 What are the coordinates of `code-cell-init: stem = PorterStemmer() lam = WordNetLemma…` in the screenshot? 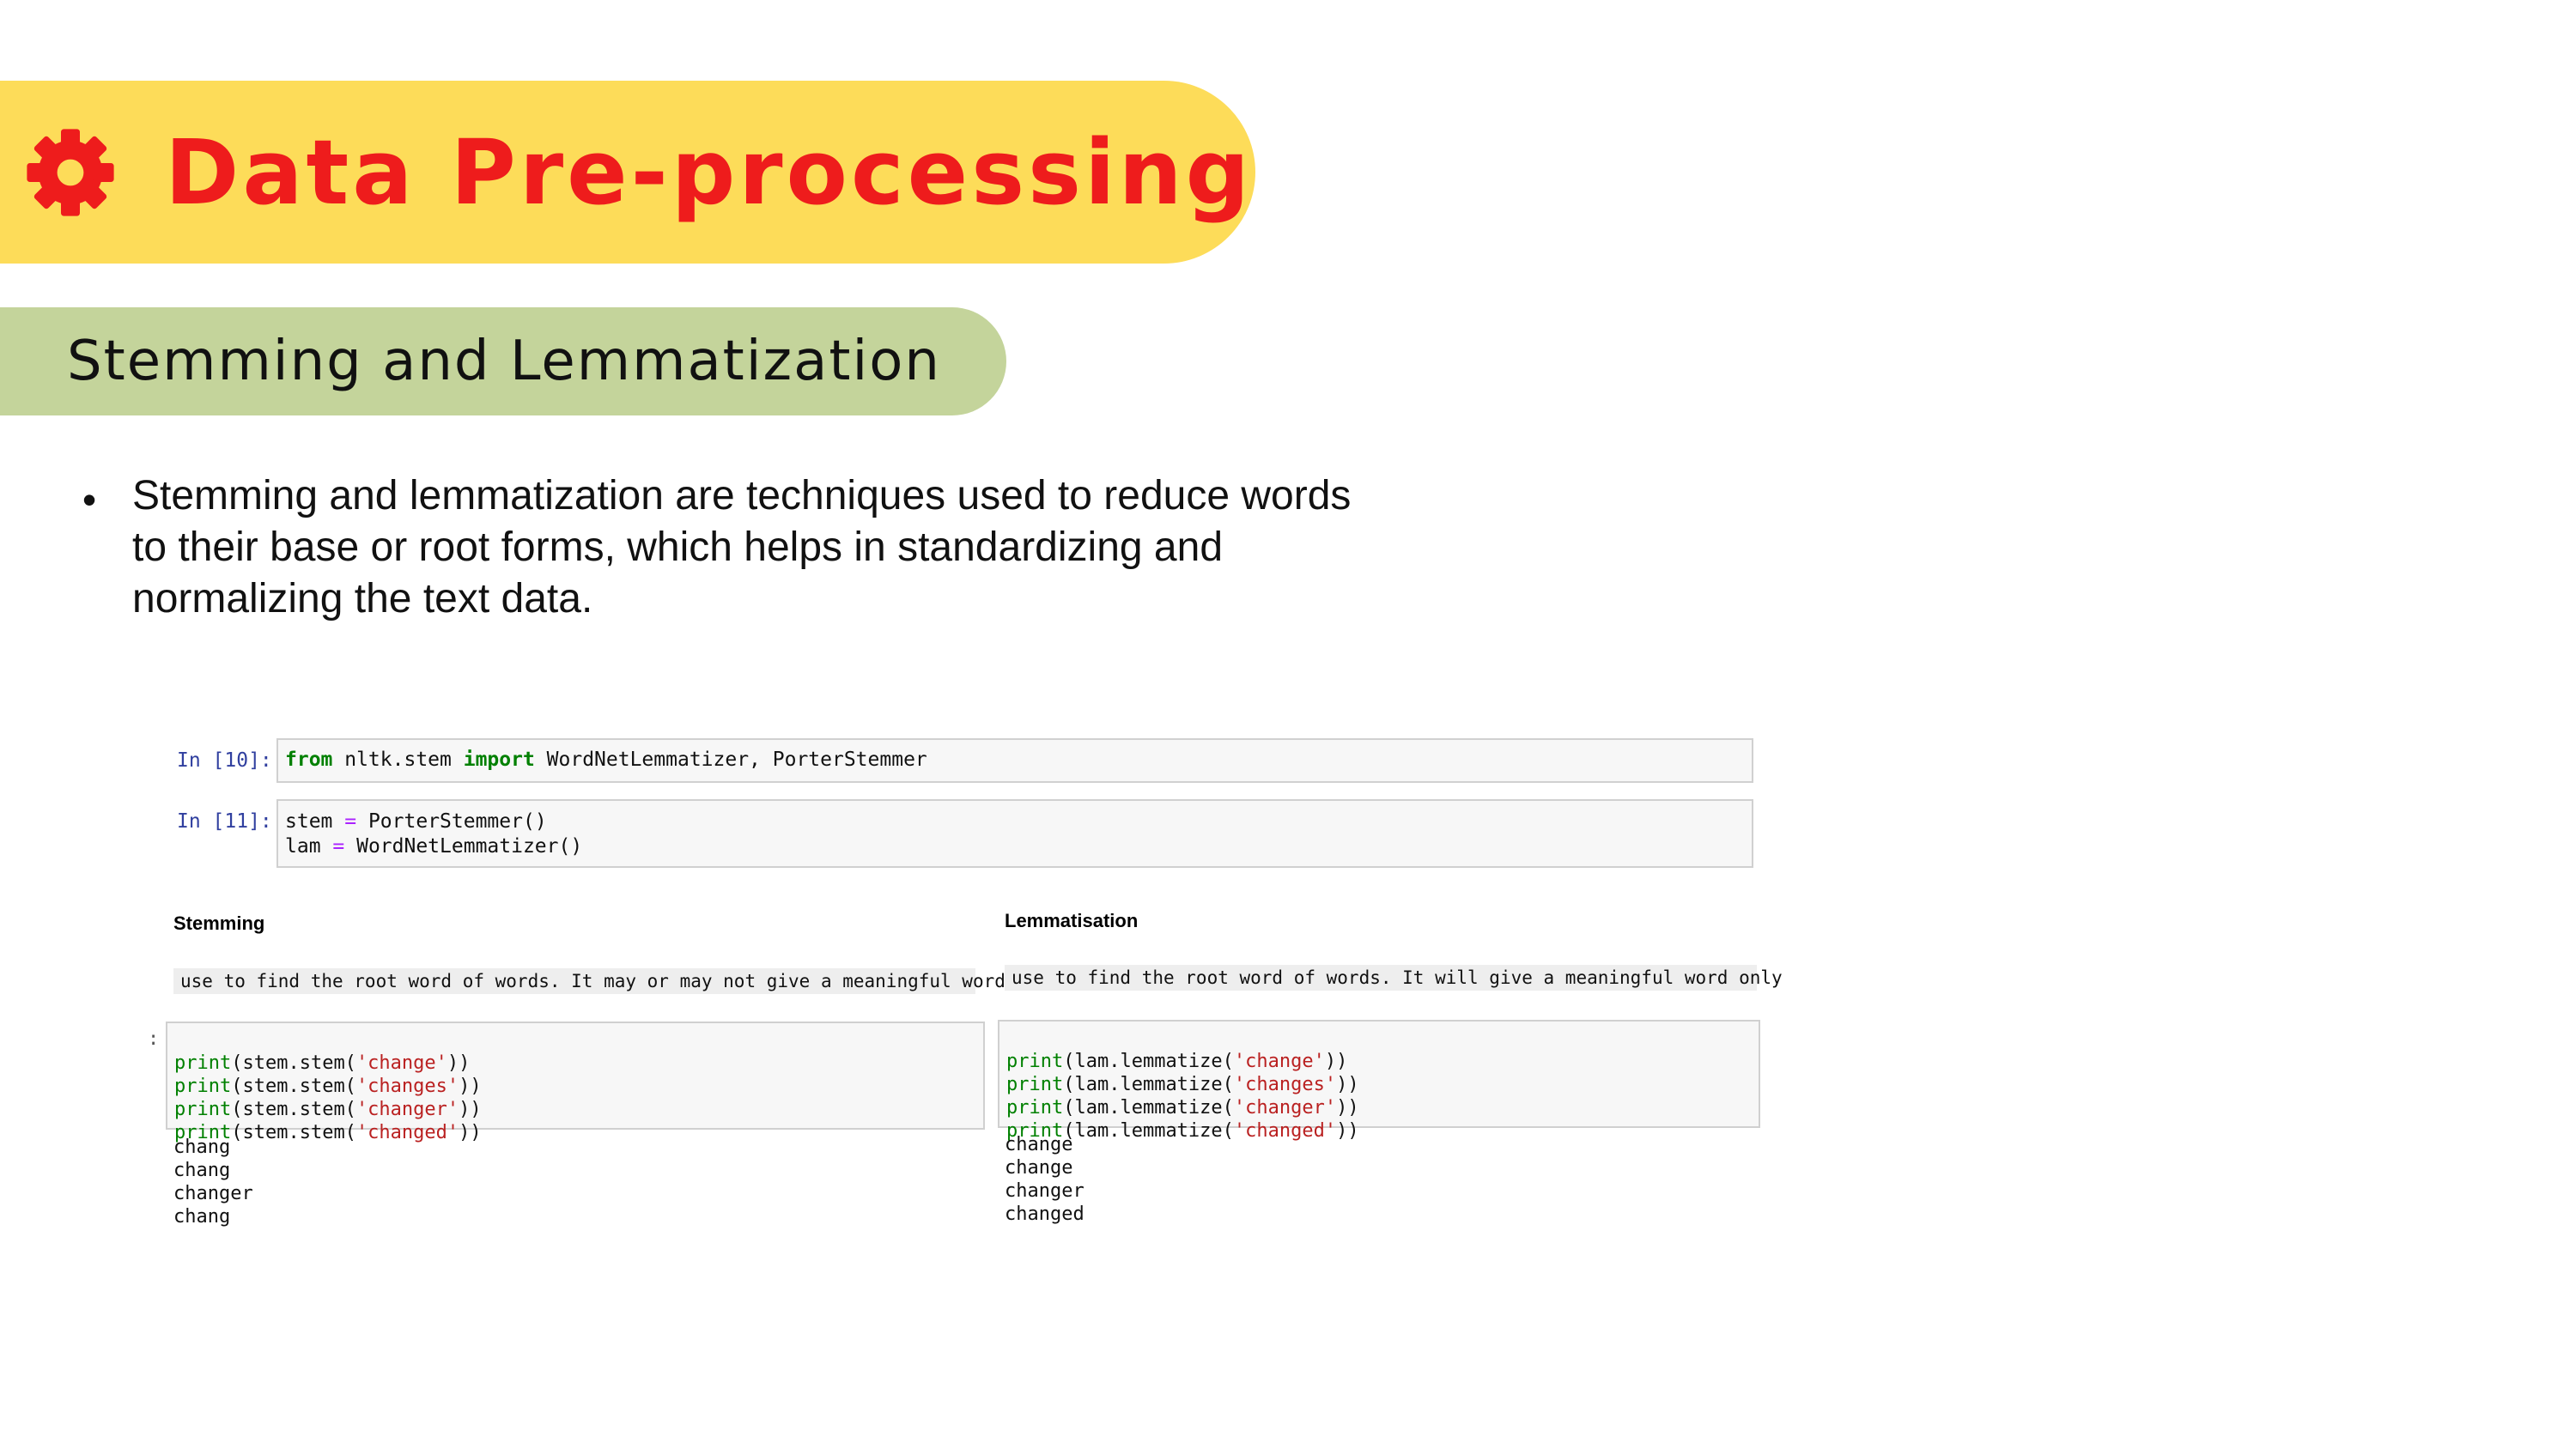 It's located at (1014, 833).